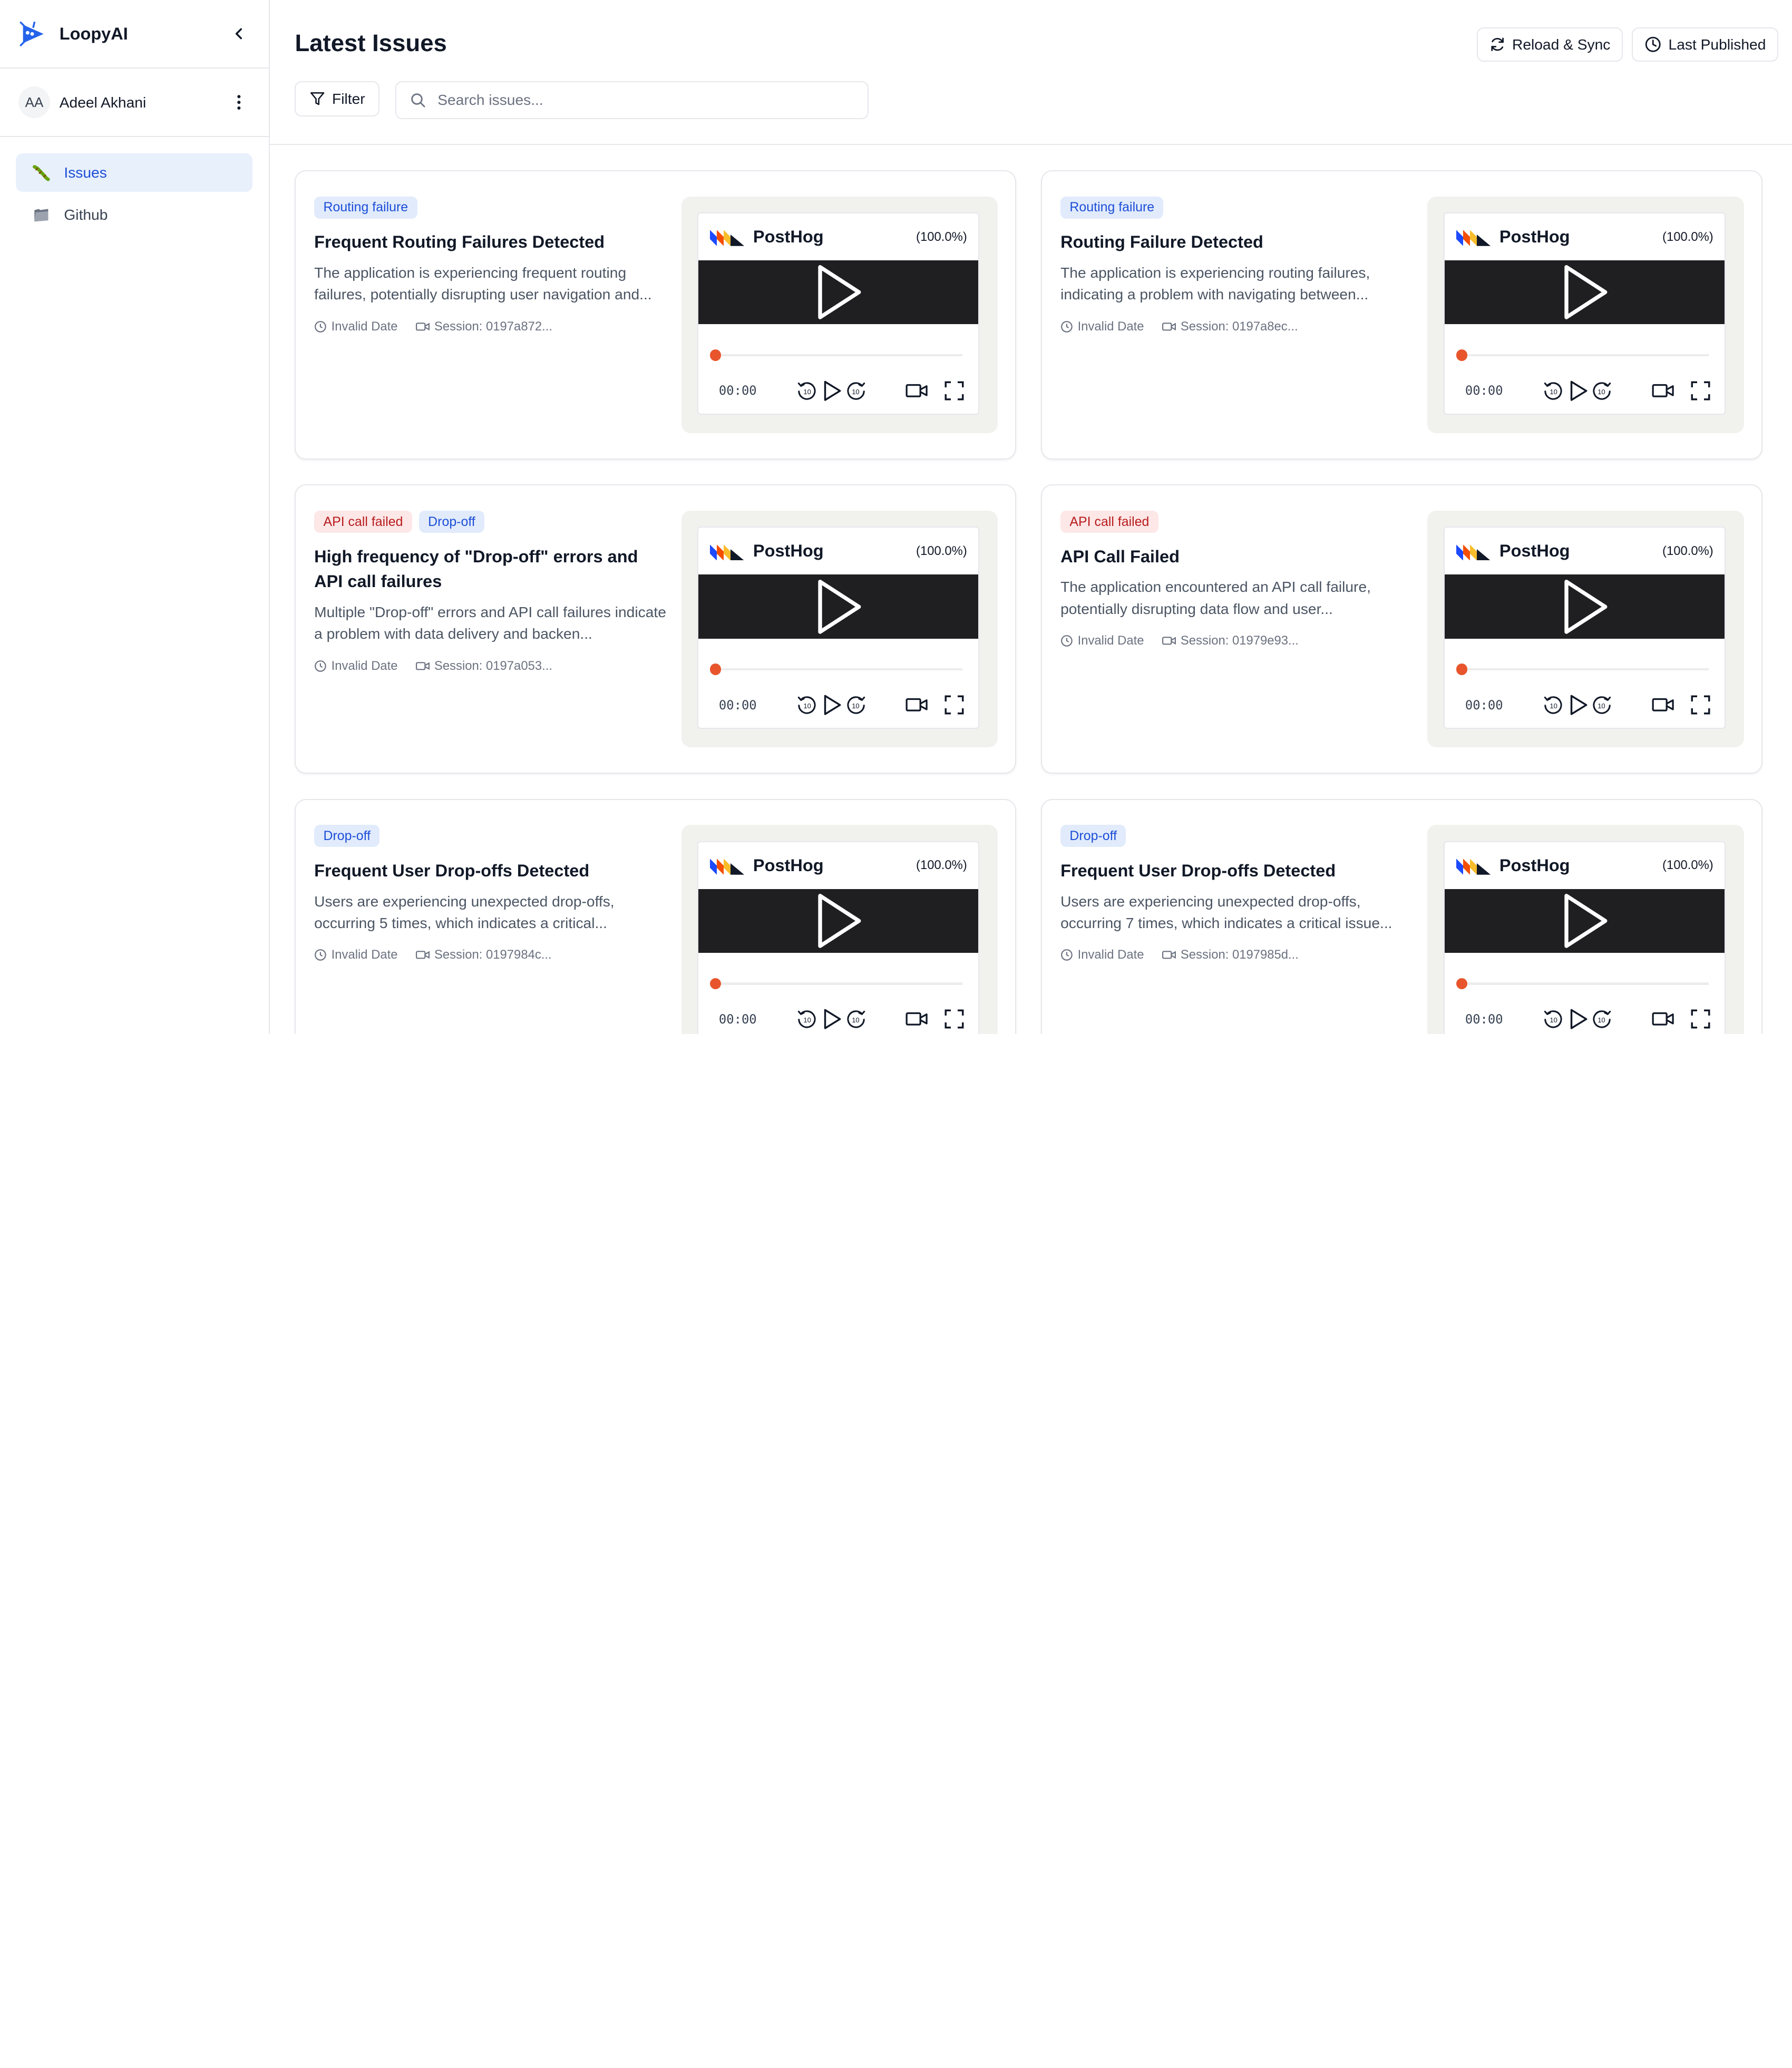  What do you see at coordinates (1238, 557) in the screenshot?
I see `issue-title: API Call Failed` at bounding box center [1238, 557].